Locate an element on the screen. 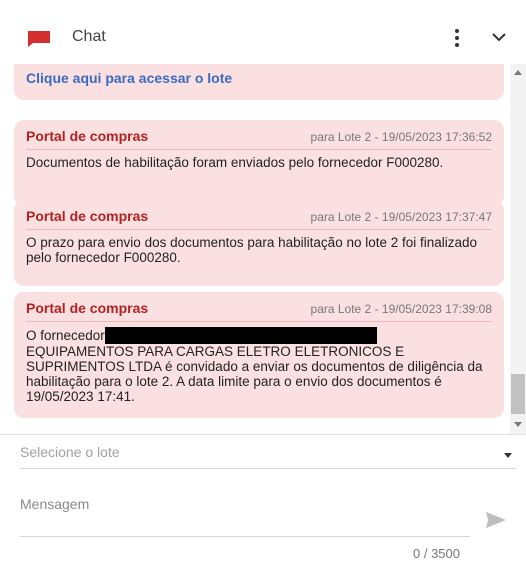 Image resolution: width=526 pixels, height=564 pixels. message-input-placeholder: Mensagem is located at coordinates (55, 504).